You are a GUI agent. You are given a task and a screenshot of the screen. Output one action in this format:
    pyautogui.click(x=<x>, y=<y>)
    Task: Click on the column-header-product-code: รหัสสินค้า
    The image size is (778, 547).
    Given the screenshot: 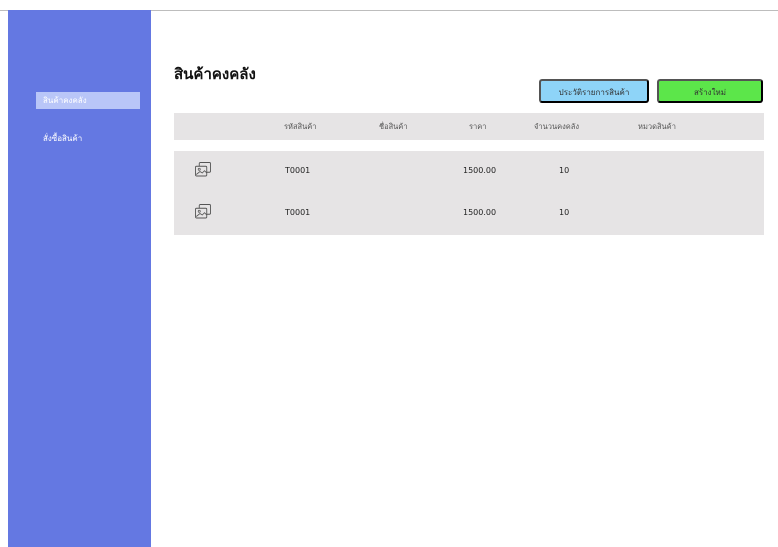 What is the action you would take?
    pyautogui.click(x=300, y=126)
    